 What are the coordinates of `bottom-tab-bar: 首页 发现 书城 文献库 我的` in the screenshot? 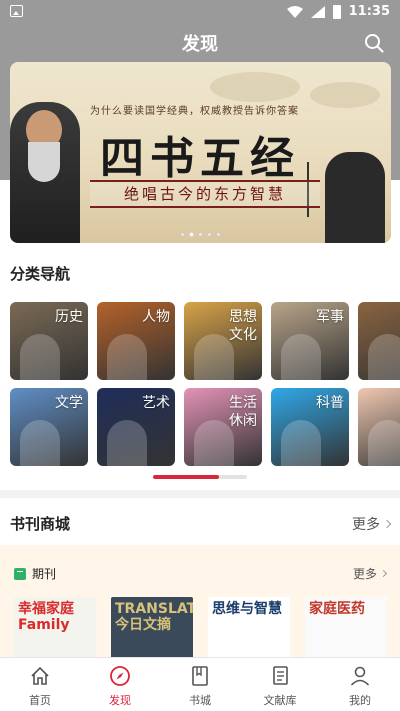 It's located at (200, 684).